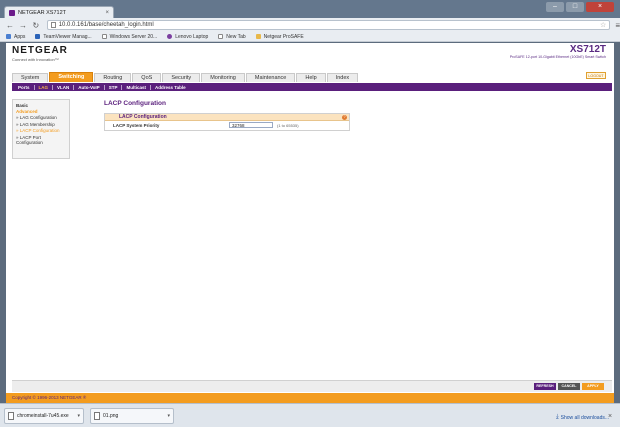 The image size is (620, 427). I want to click on tab-qos: QoS, so click(147, 77).